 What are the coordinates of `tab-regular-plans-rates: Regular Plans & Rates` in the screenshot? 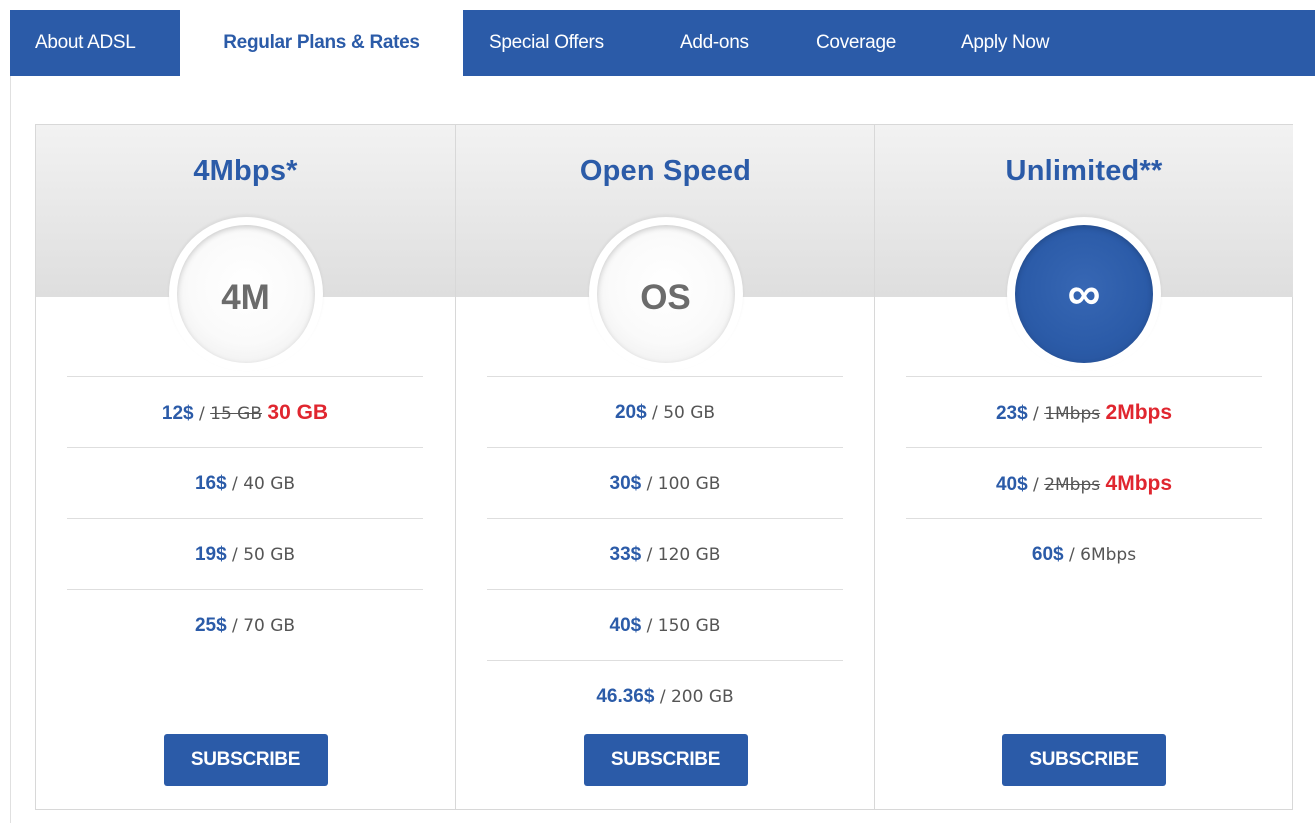 It's located at (321, 44).